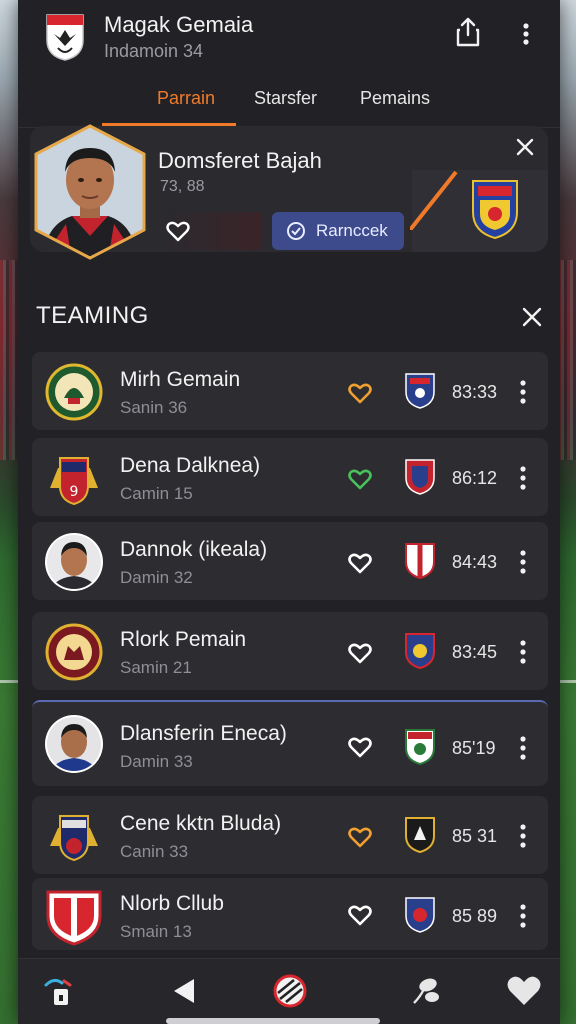 This screenshot has width=576, height=1024. What do you see at coordinates (273, 1021) in the screenshot?
I see `home-indicator` at bounding box center [273, 1021].